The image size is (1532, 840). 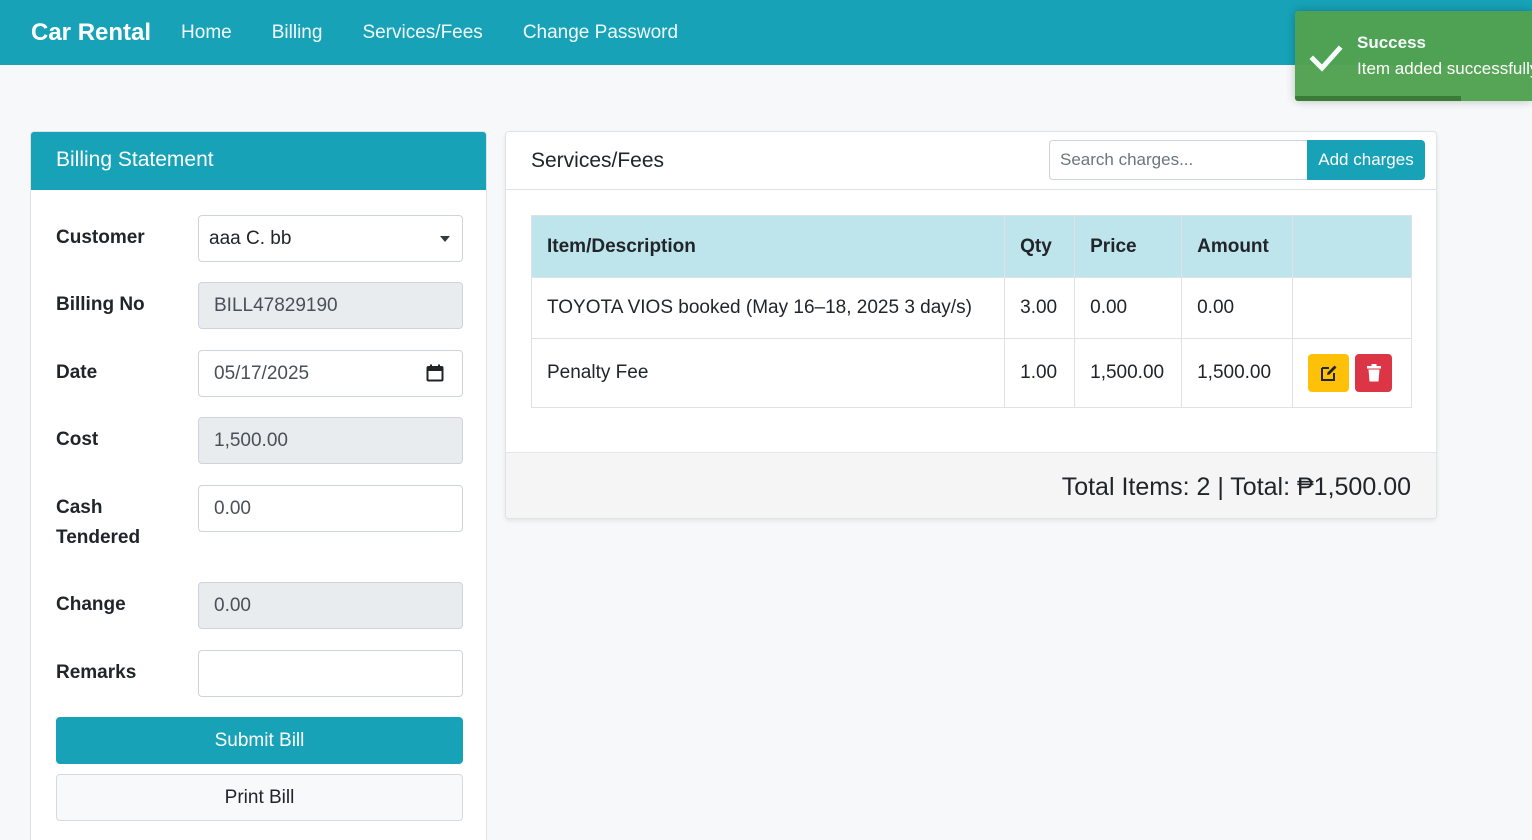 What do you see at coordinates (1237, 373) in the screenshot?
I see `cell-amount: 1,500.00` at bounding box center [1237, 373].